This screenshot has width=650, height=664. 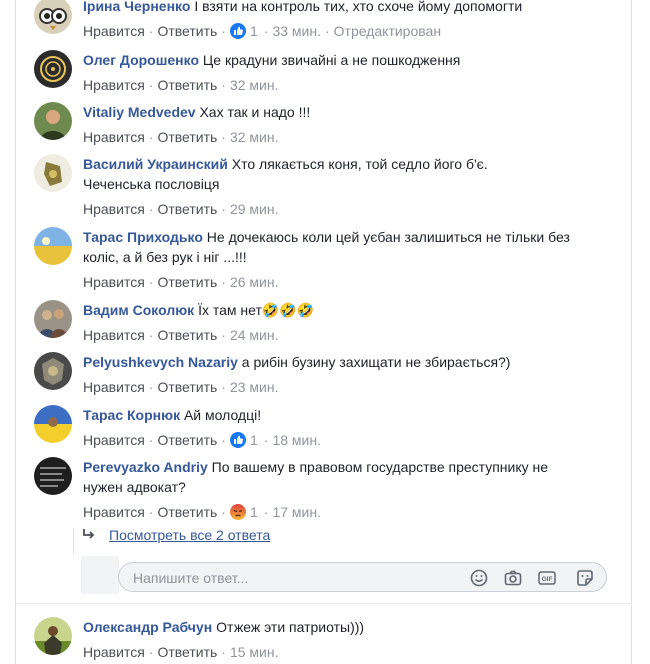 I want to click on comment-time: 18 мин., so click(x=296, y=440).